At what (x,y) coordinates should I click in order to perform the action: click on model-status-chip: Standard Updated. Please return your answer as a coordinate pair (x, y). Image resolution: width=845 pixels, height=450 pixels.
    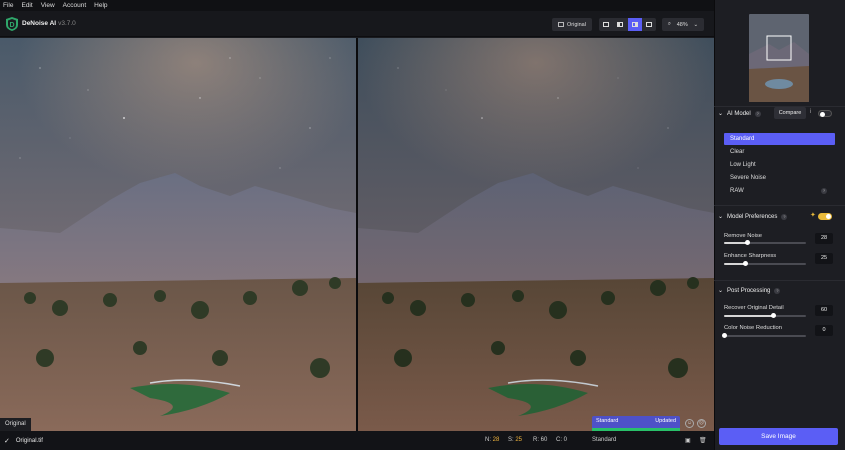
    Looking at the image, I should click on (636, 423).